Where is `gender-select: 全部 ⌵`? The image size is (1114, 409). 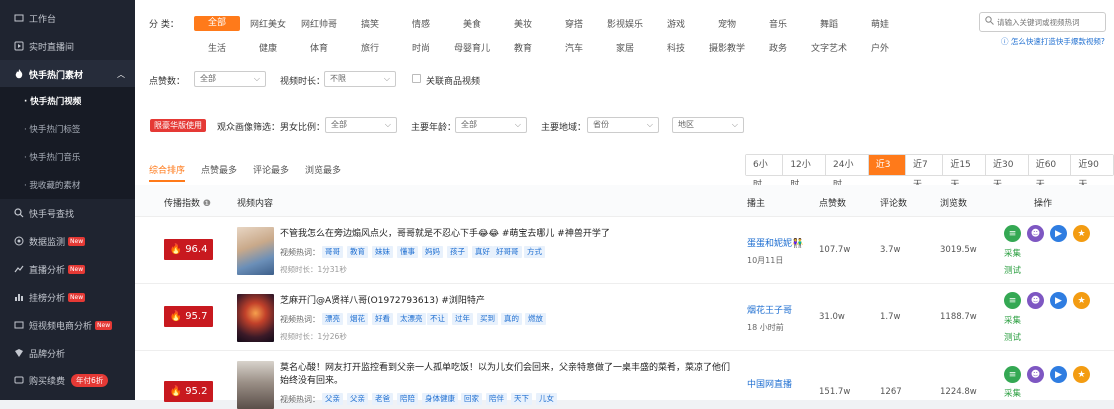
gender-select: 全部 ⌵ is located at coordinates (361, 125).